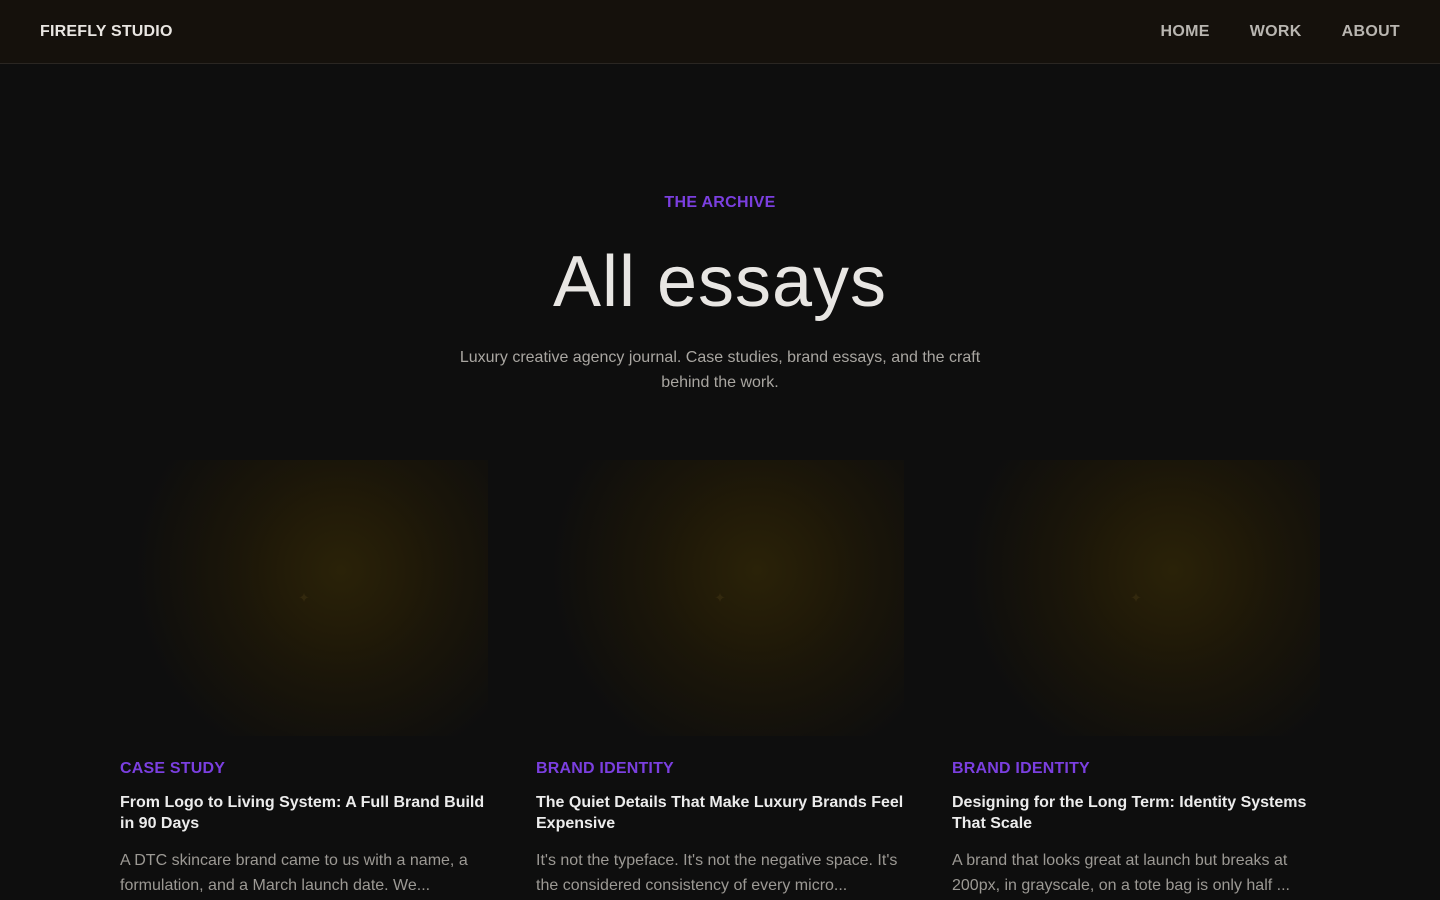  Describe the element at coordinates (720, 202) in the screenshot. I see `hero-eyebrow: THE ARCHIVE` at that location.